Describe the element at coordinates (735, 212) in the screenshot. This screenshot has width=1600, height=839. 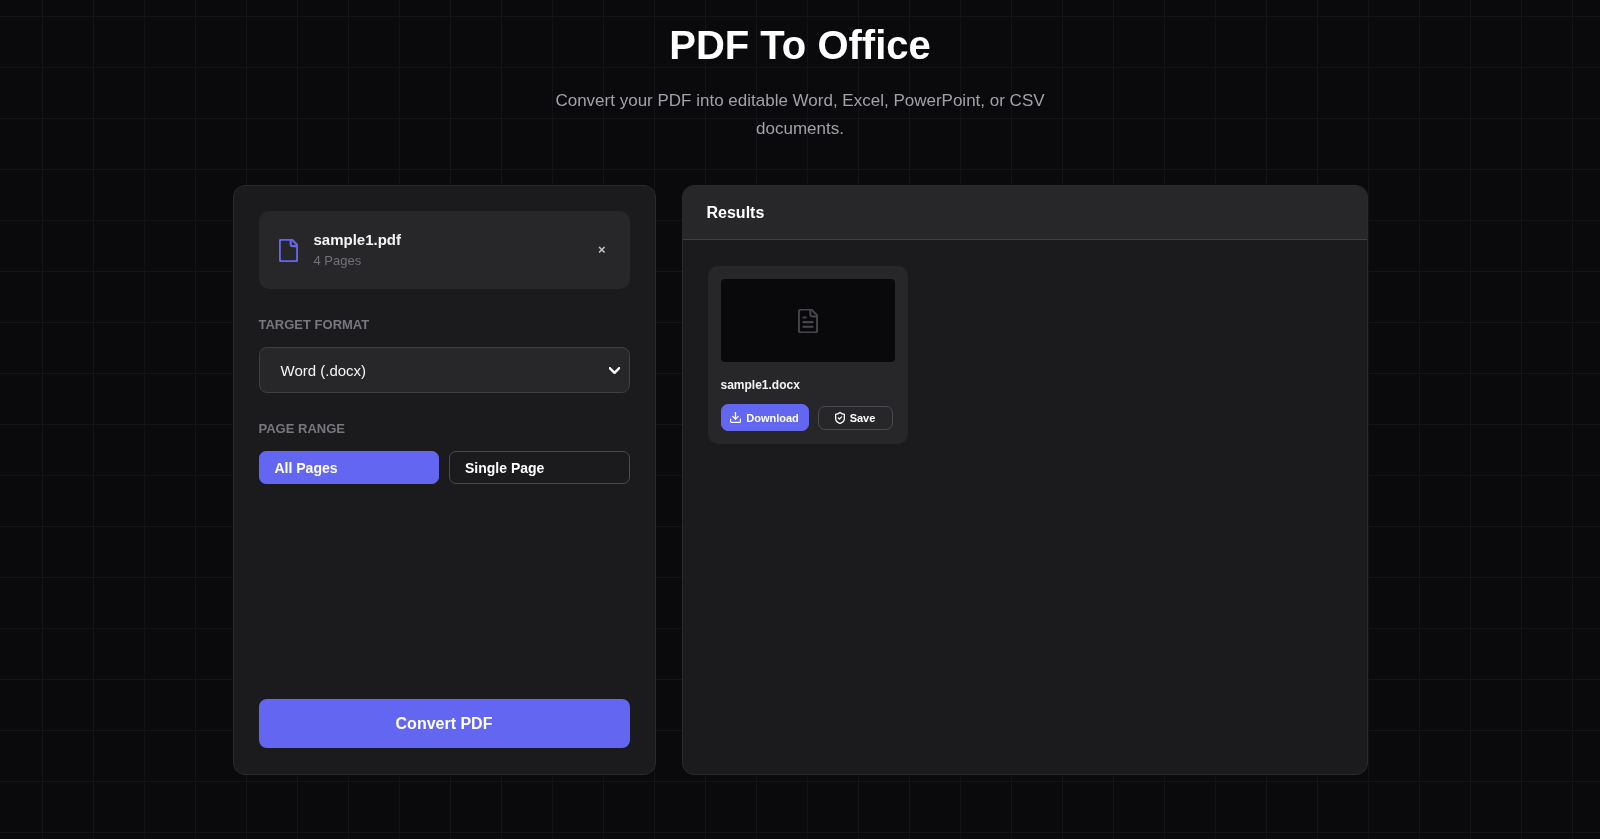
I see `results-title: Results` at that location.